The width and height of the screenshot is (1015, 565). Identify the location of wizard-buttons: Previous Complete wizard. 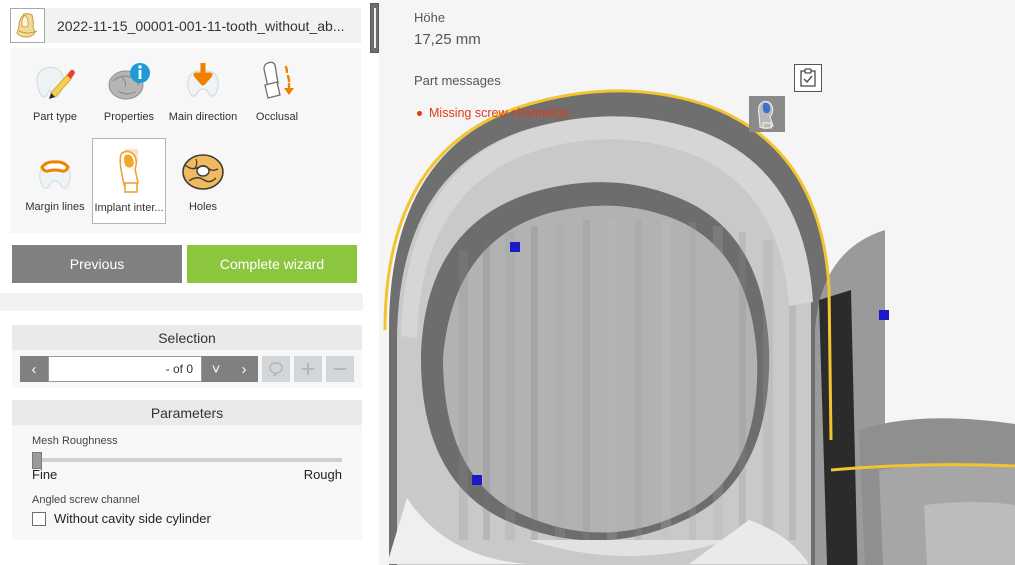
(184, 264).